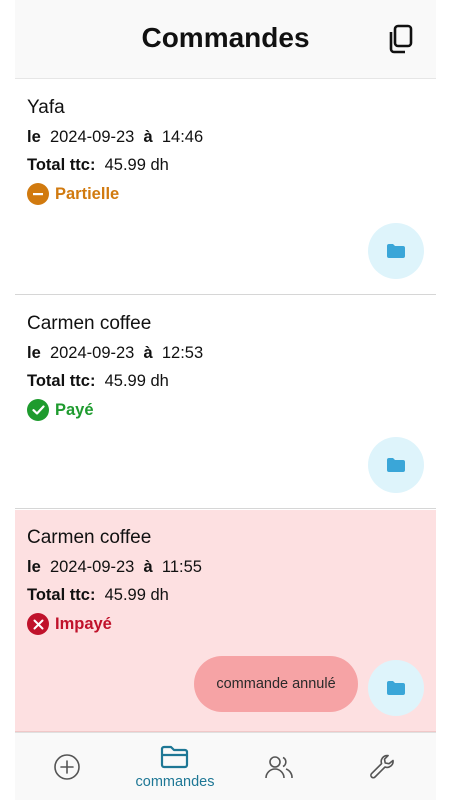  I want to click on users-icon, so click(279, 767).